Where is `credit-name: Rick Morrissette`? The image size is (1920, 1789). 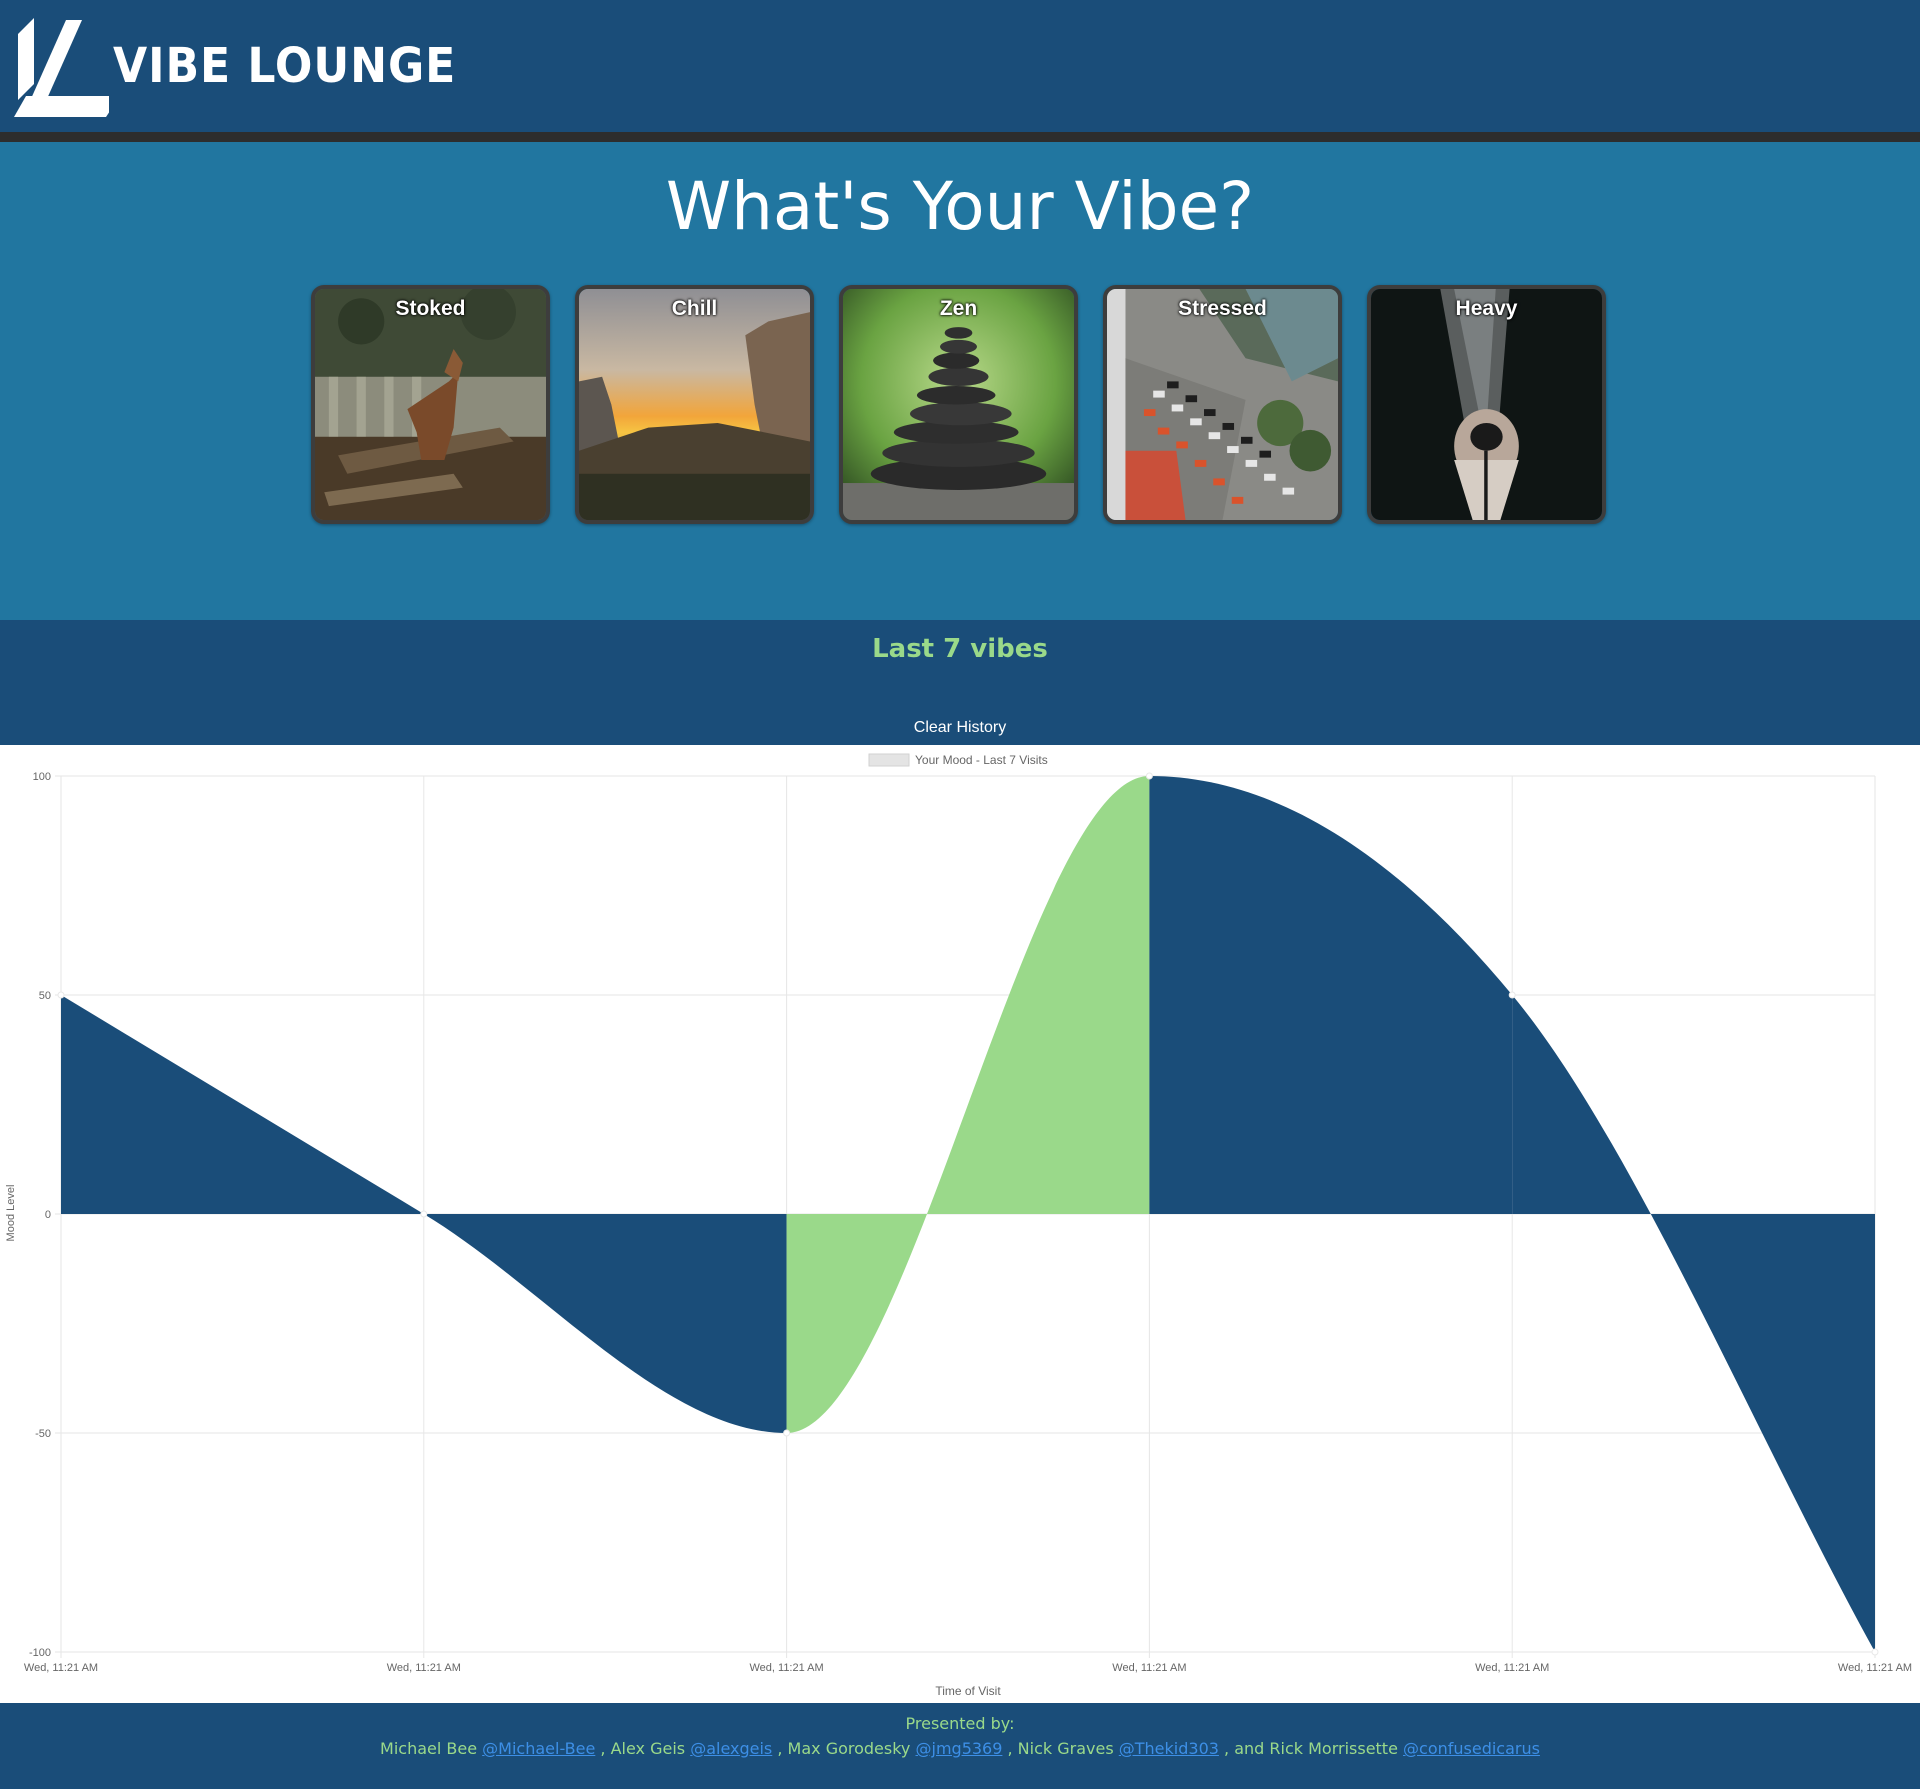
credit-name: Rick Morrissette is located at coordinates (1333, 1748).